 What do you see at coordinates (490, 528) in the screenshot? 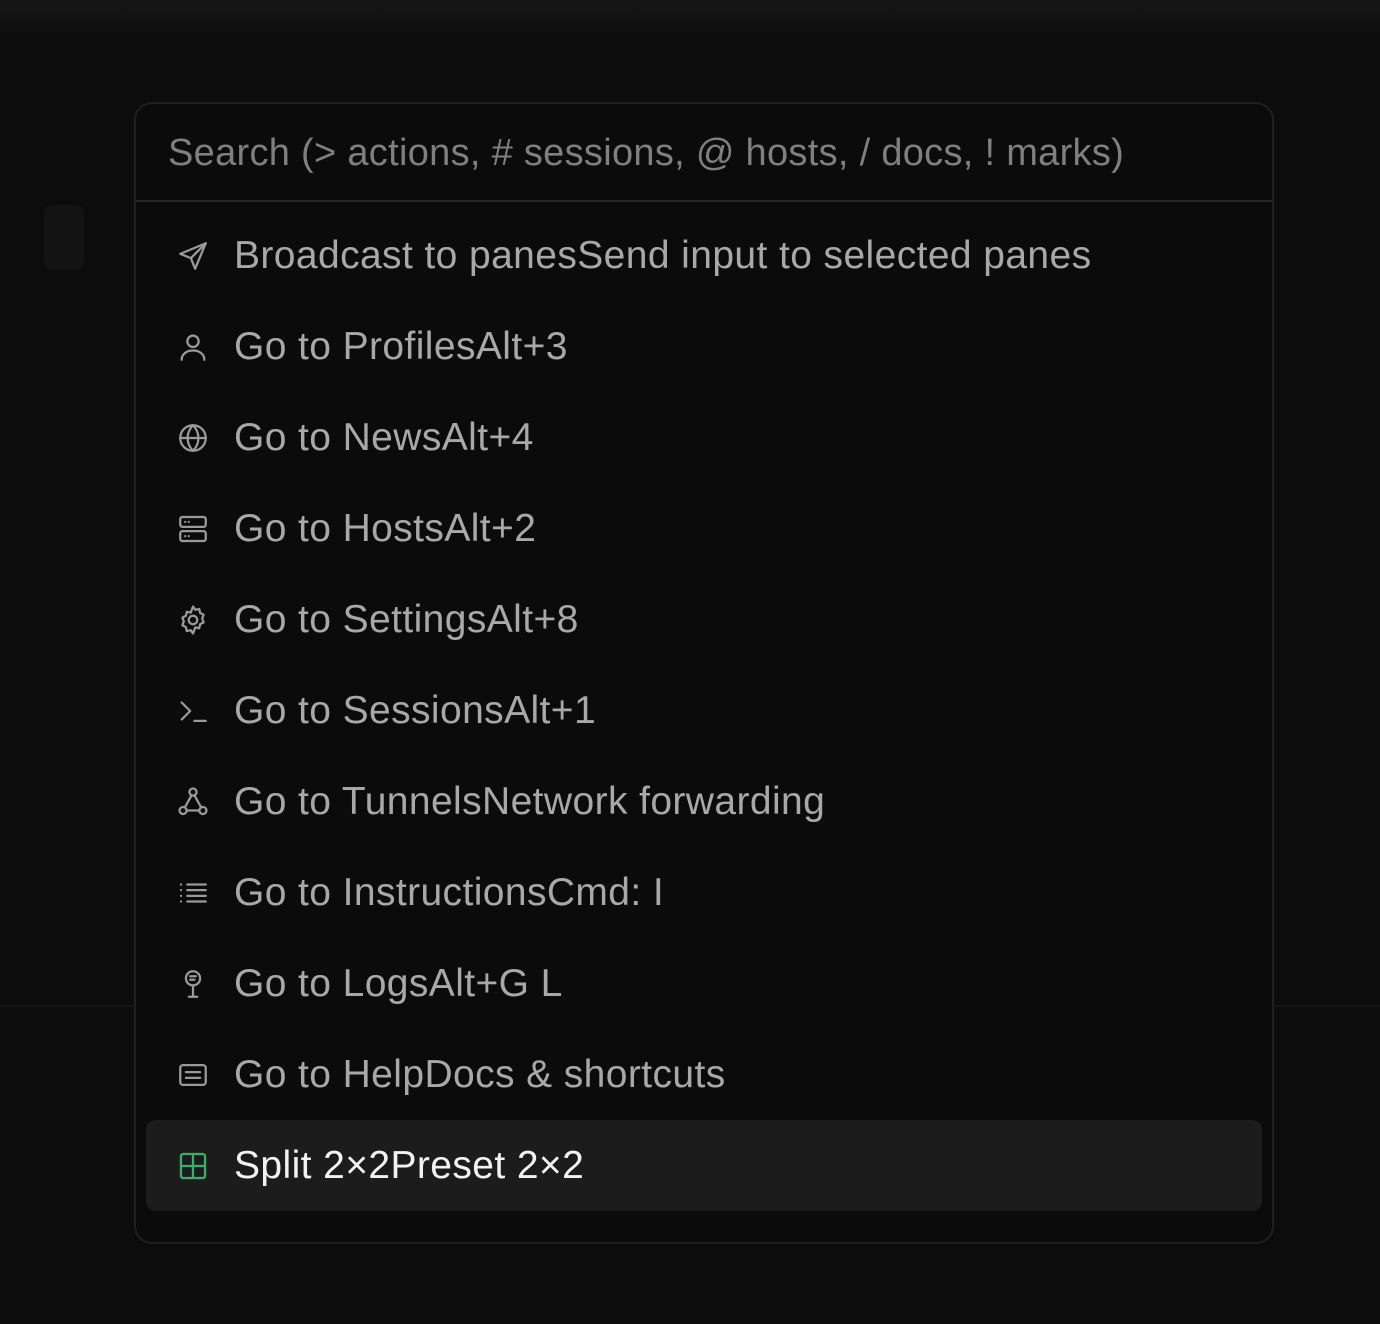
I see `command-detail: Alt+2` at bounding box center [490, 528].